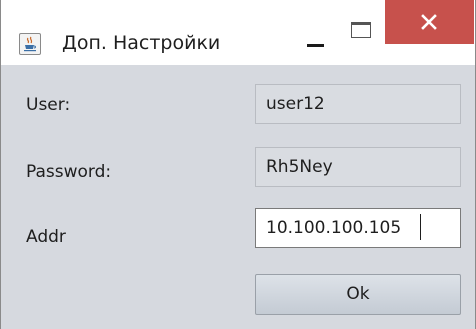  I want to click on minimize-button, so click(315, 34).